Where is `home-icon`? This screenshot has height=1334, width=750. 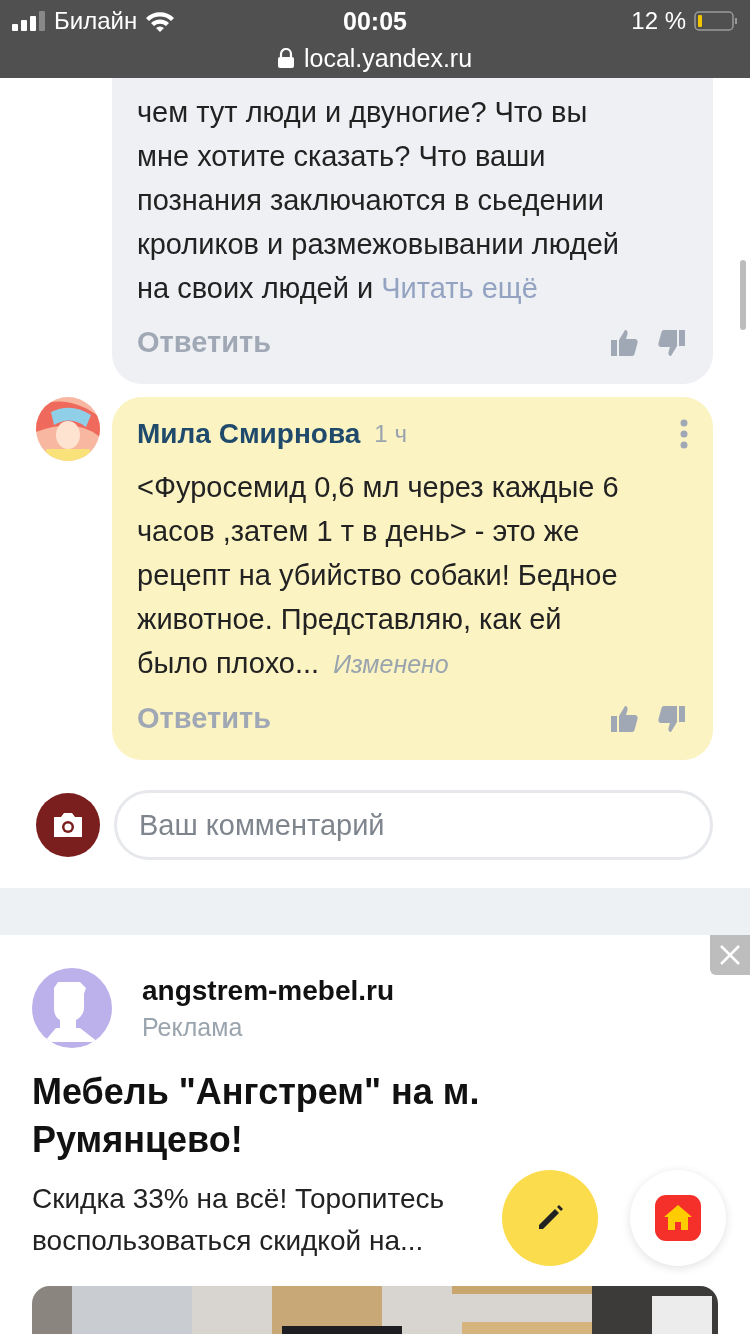 home-icon is located at coordinates (678, 1218).